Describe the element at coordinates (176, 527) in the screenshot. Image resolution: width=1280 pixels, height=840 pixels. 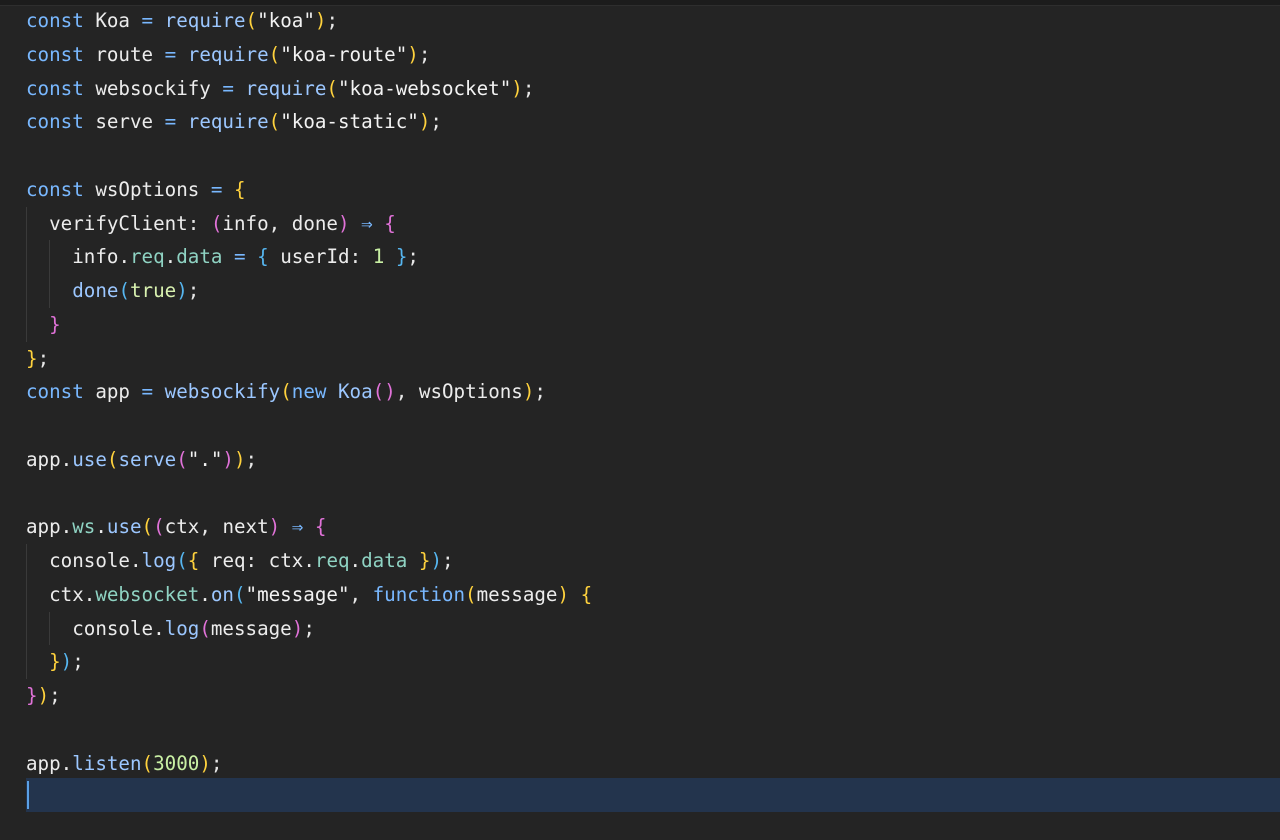
I see `code-line: app.ws.use((ctx, next) ⇒ {` at that location.